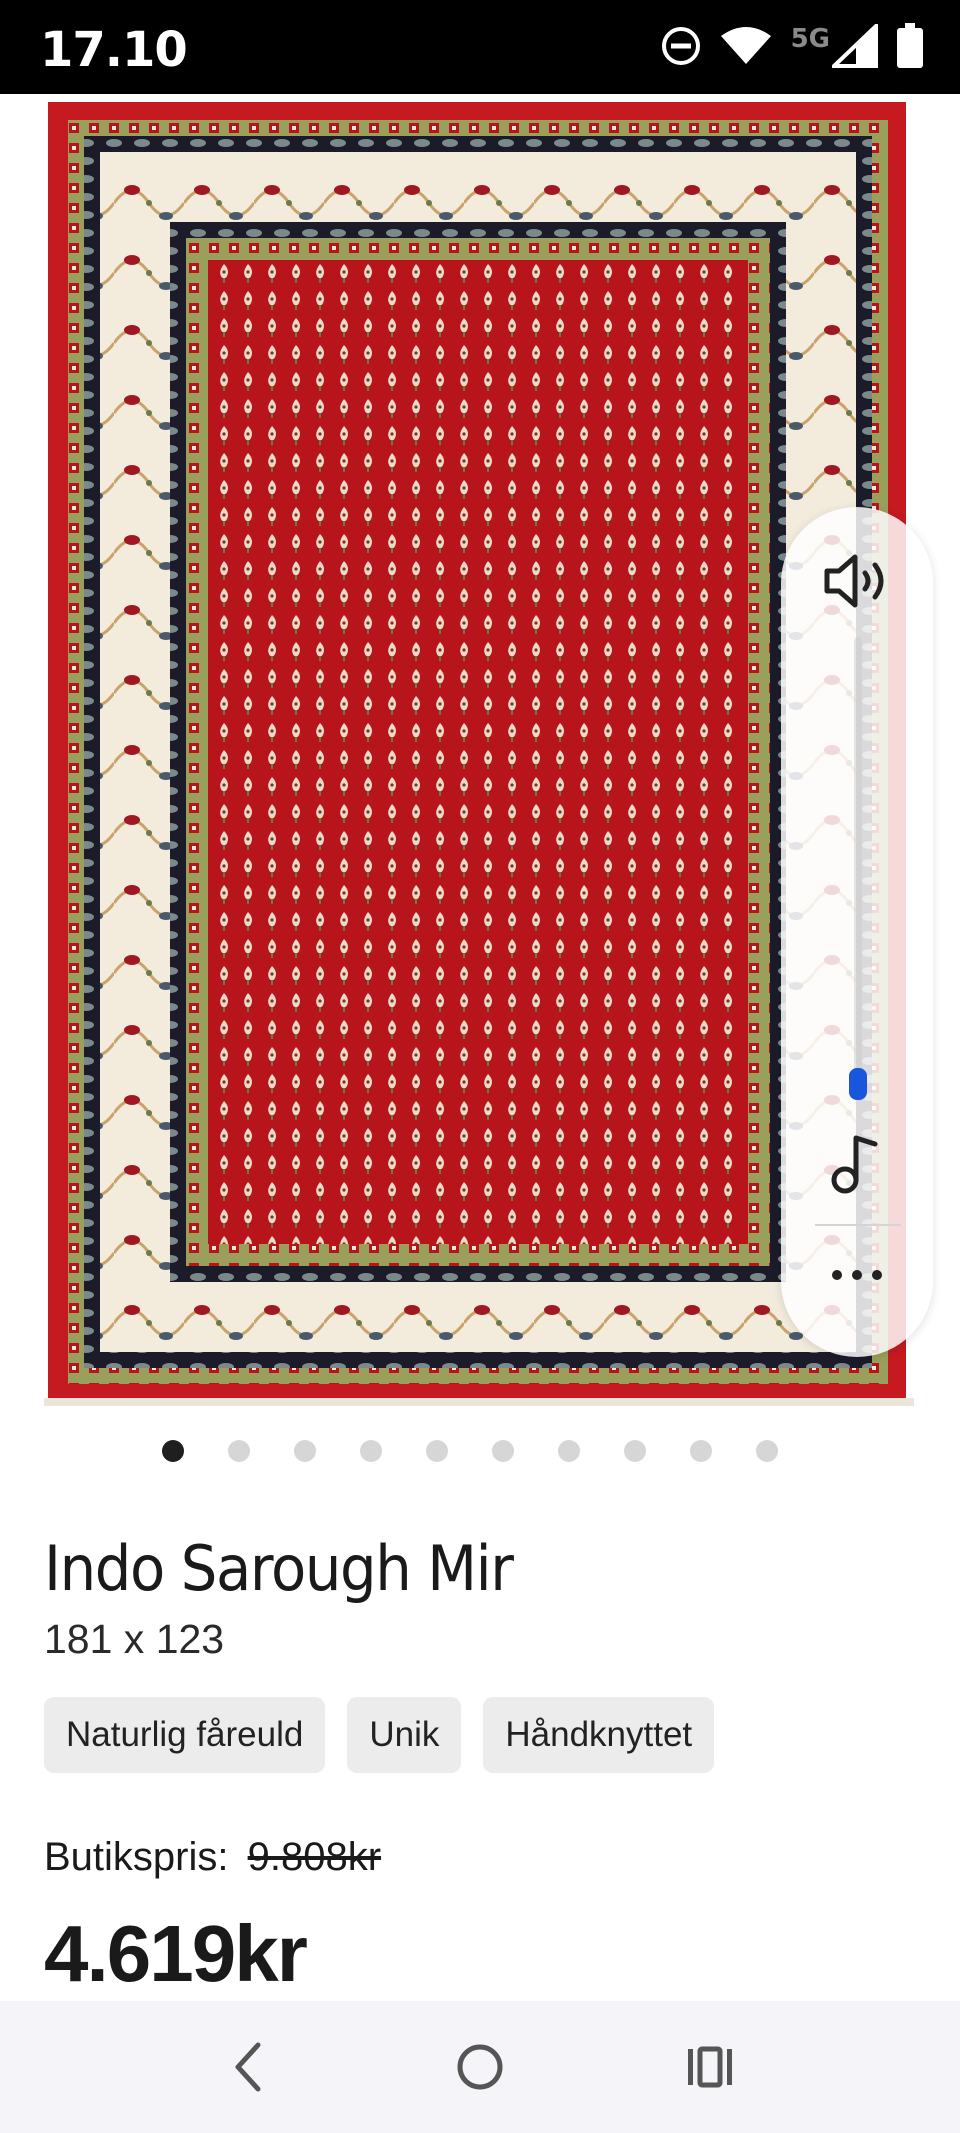  Describe the element at coordinates (114, 50) in the screenshot. I see `status-time: 17.10` at that location.